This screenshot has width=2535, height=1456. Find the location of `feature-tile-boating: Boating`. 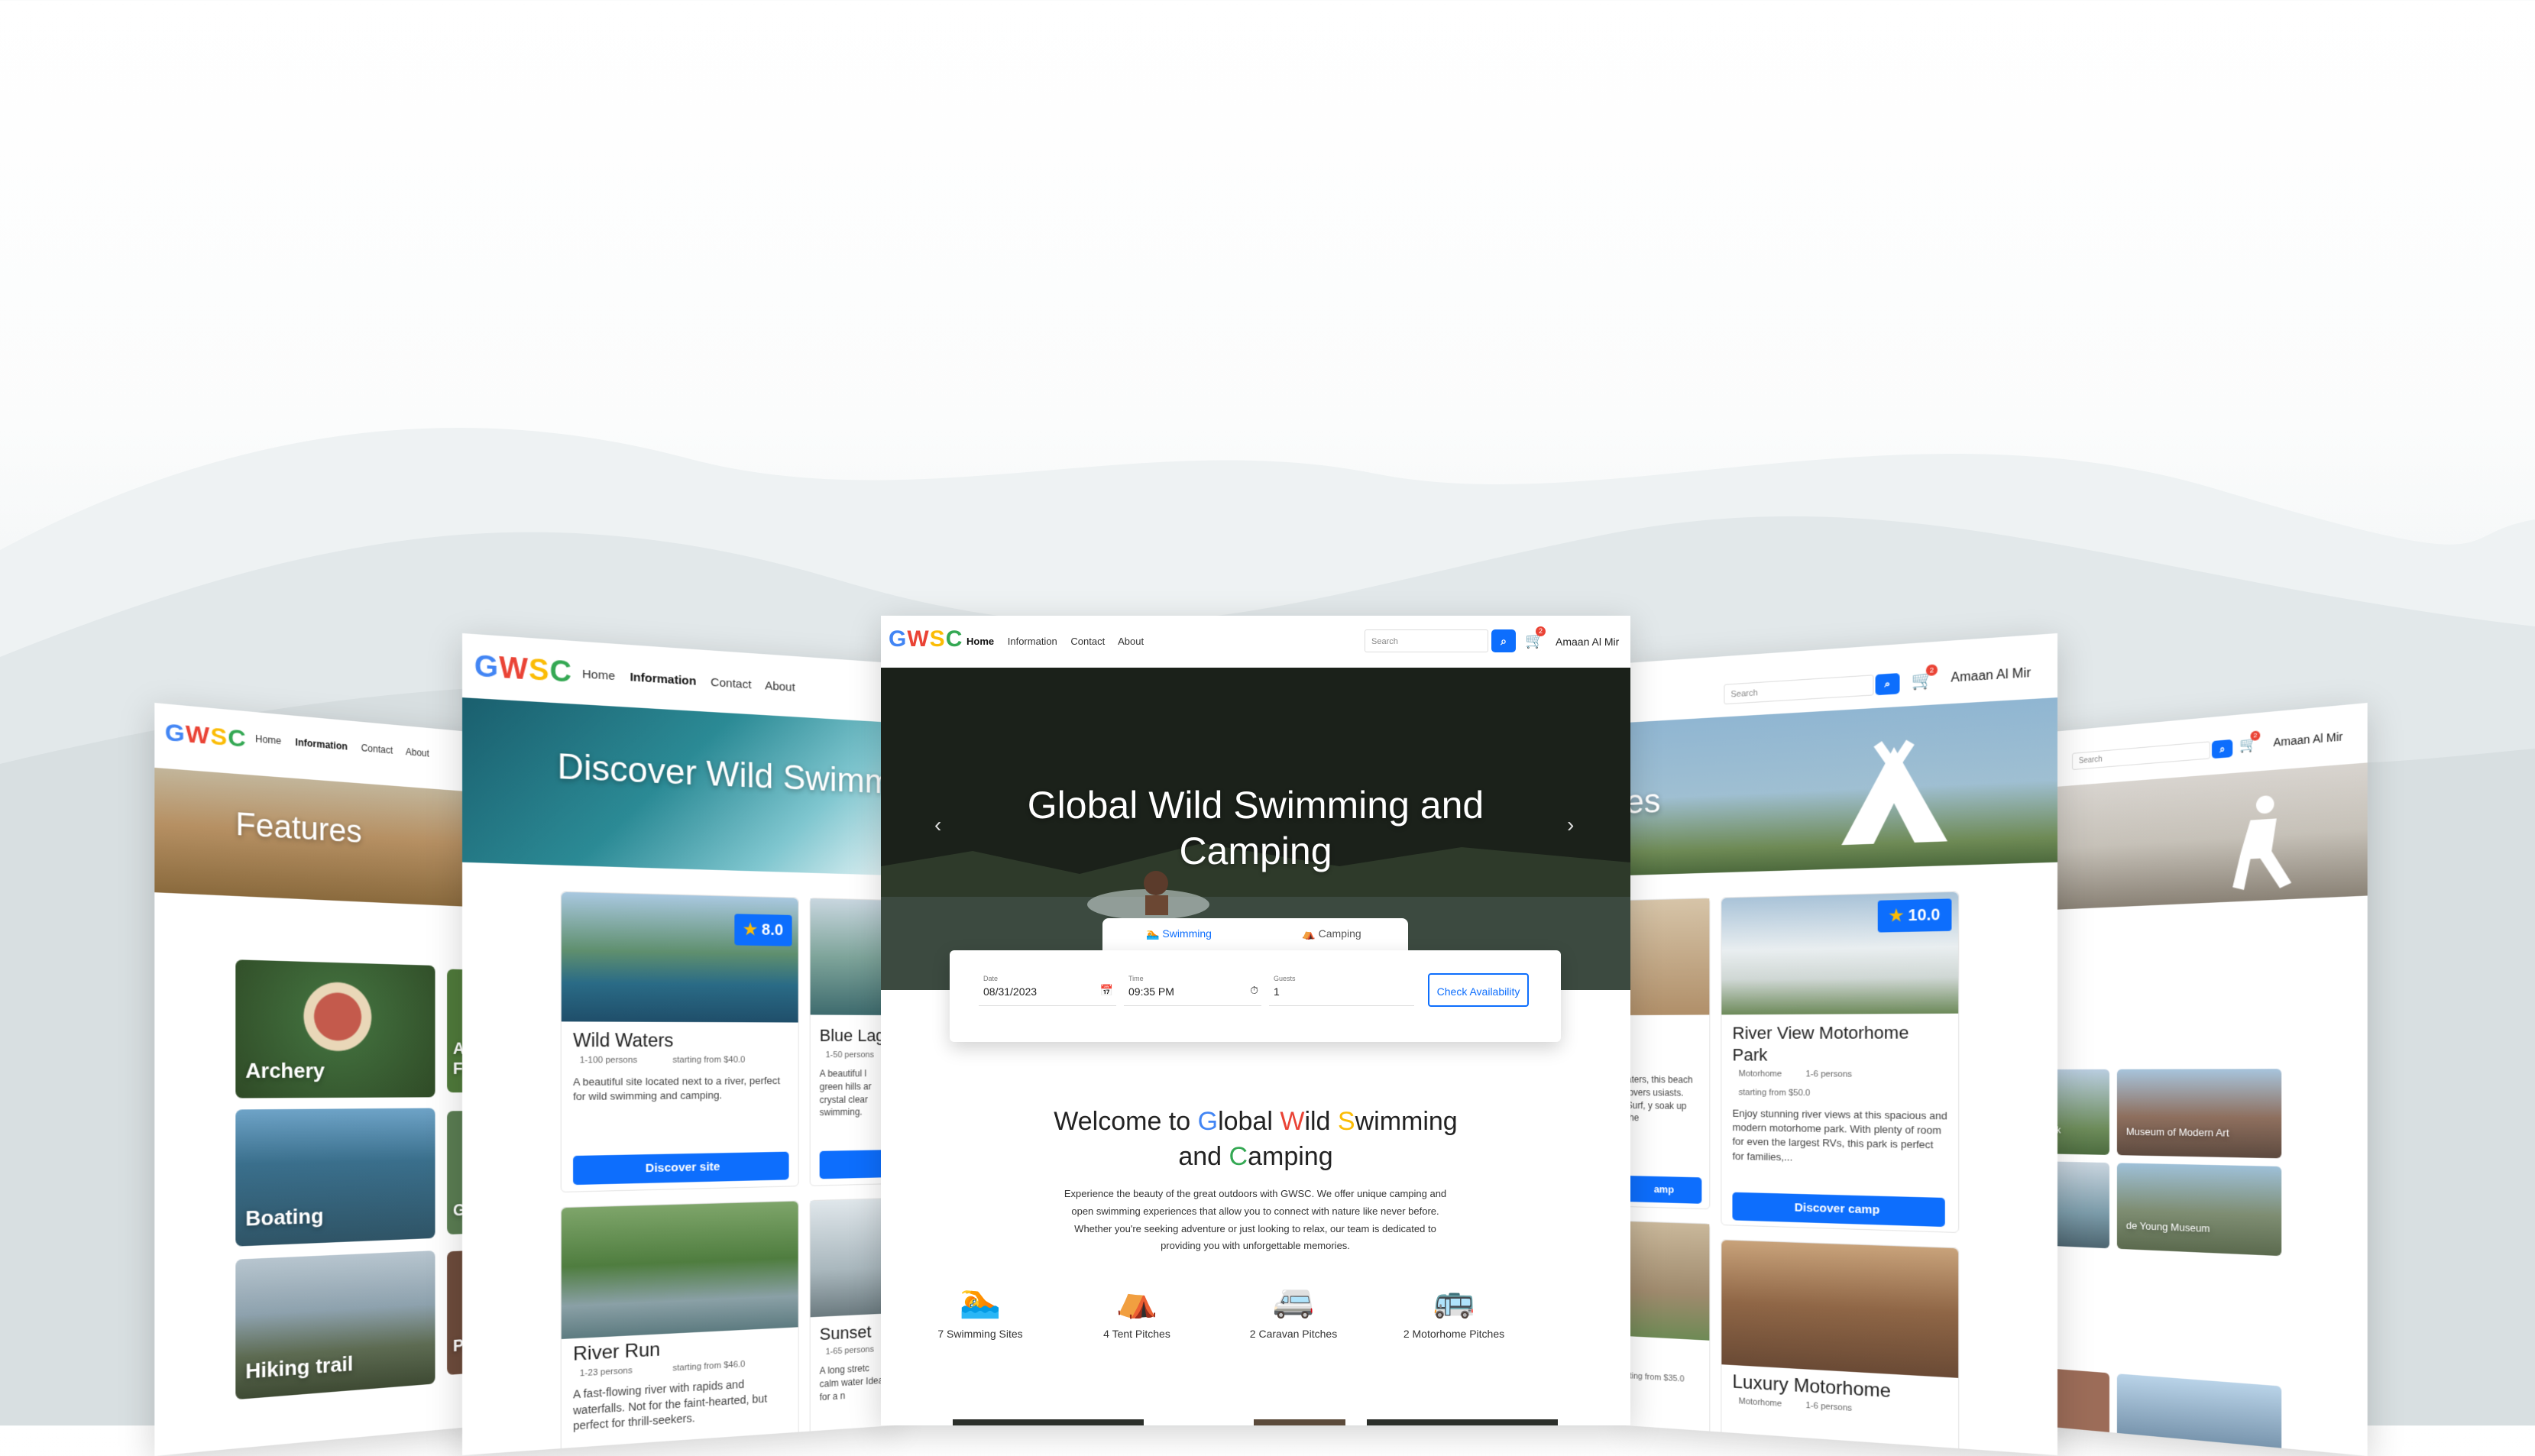

feature-tile-boating: Boating is located at coordinates (335, 1177).